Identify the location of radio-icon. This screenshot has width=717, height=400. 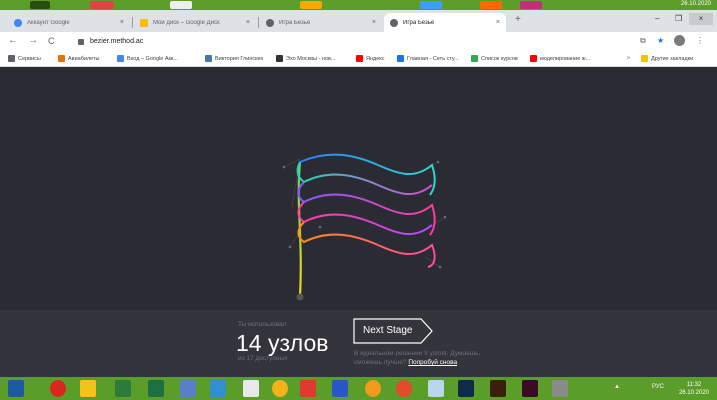
(279, 58).